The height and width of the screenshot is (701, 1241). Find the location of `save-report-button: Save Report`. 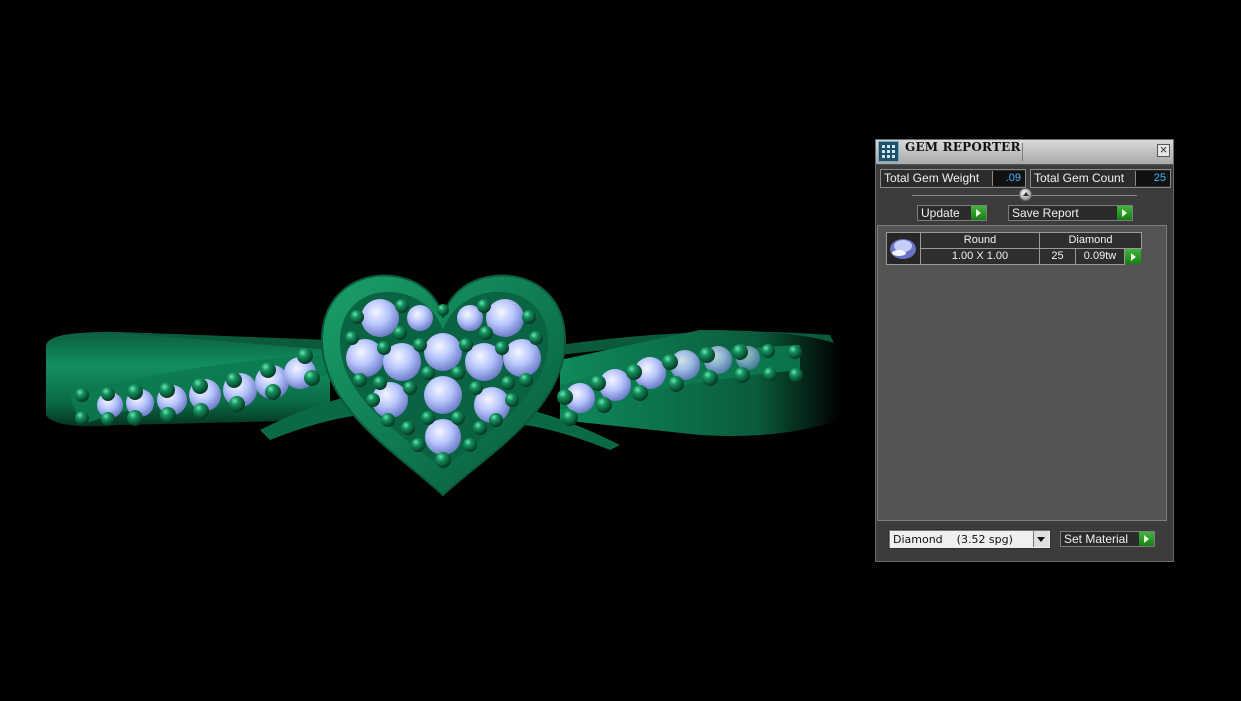

save-report-button: Save Report is located at coordinates (1070, 213).